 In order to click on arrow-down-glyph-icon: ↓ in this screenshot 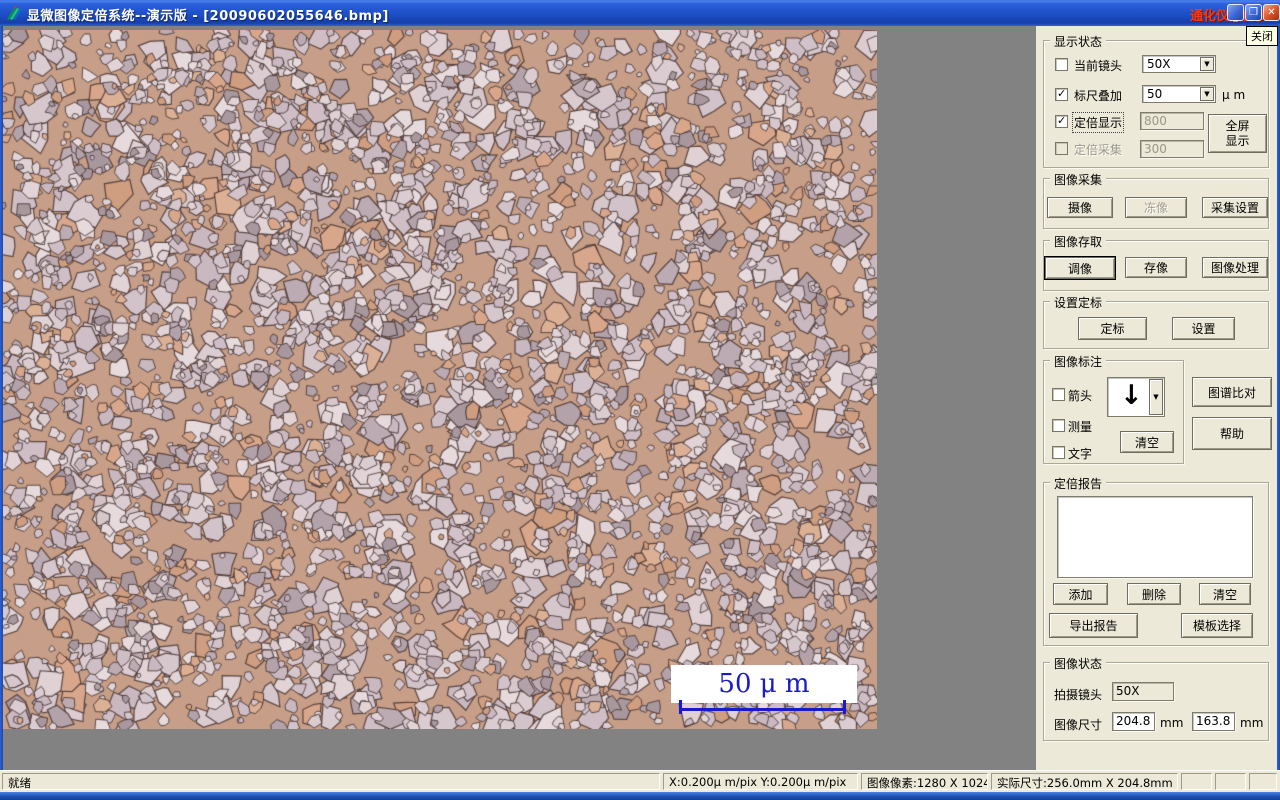, I will do `click(1131, 395)`.